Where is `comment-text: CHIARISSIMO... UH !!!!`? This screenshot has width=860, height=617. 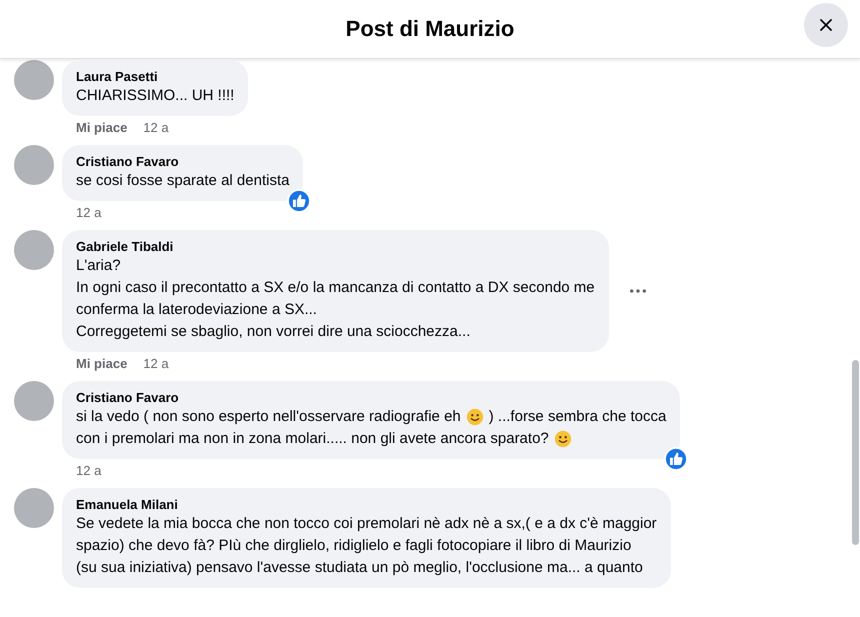
comment-text: CHIARISSIMO... UH !!!! is located at coordinates (155, 96).